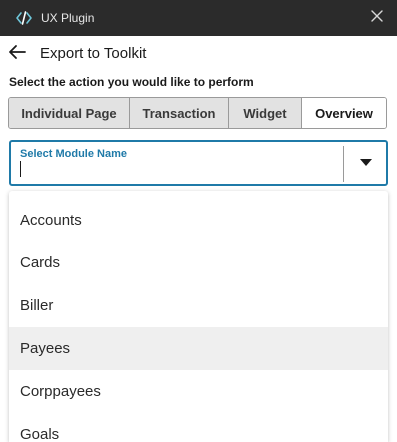 This screenshot has height=442, width=397. What do you see at coordinates (198, 305) in the screenshot?
I see `option-biller: Biller` at bounding box center [198, 305].